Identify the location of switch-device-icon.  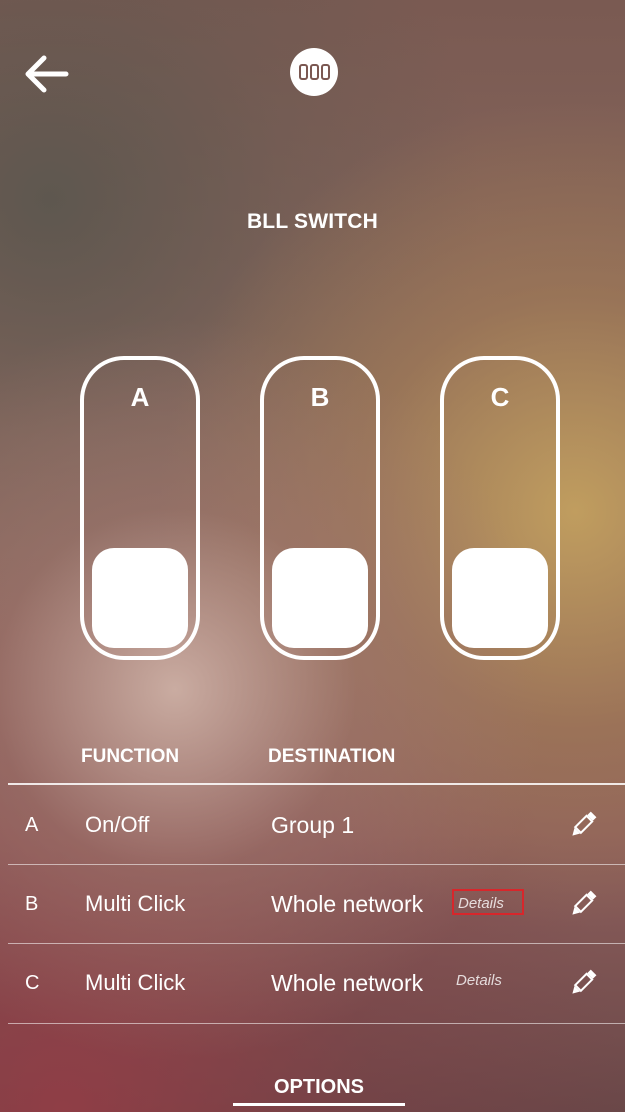
(314, 72).